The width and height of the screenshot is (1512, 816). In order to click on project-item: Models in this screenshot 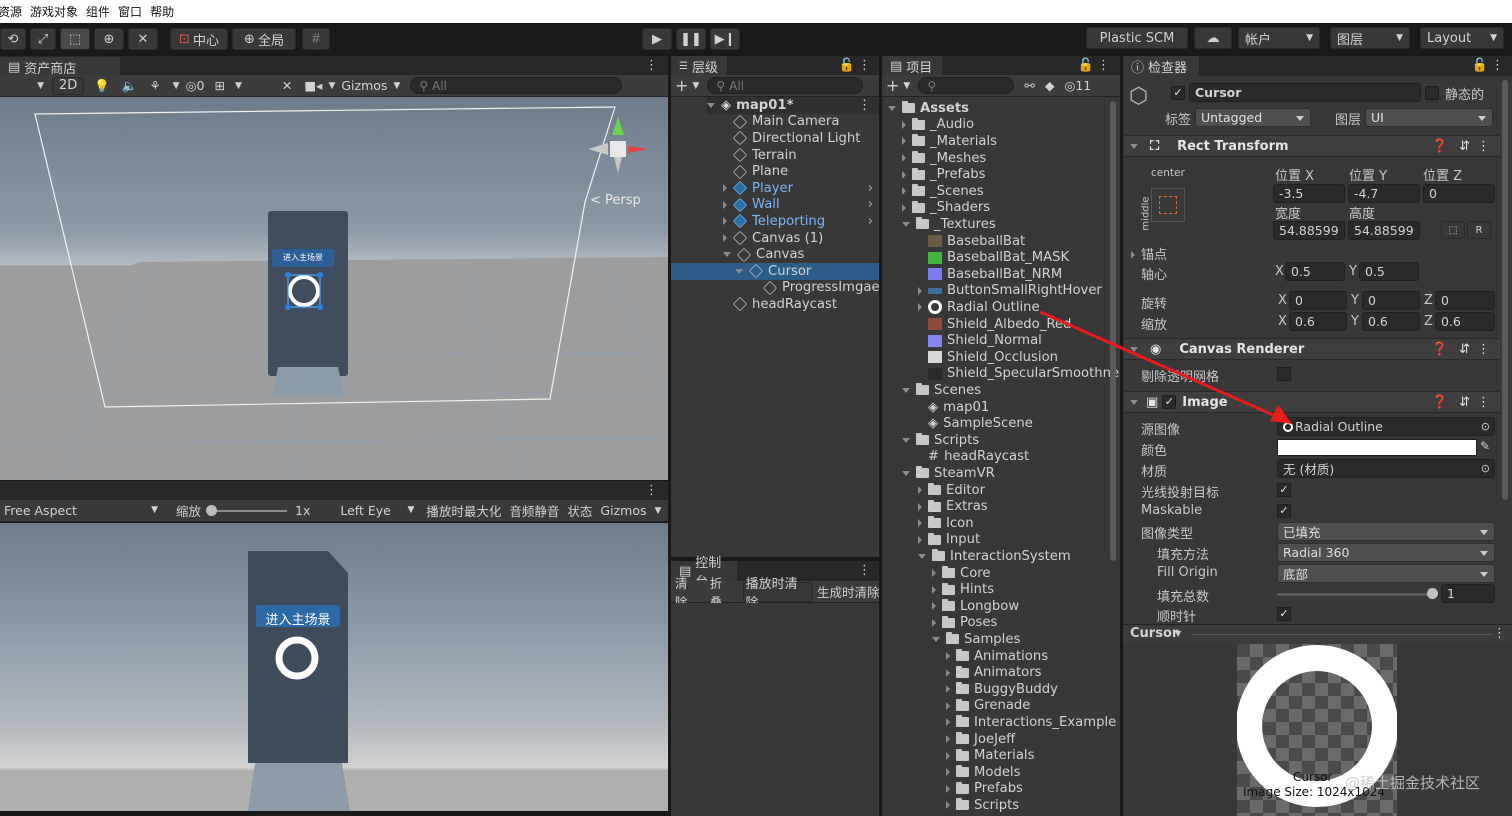, I will do `click(983, 772)`.